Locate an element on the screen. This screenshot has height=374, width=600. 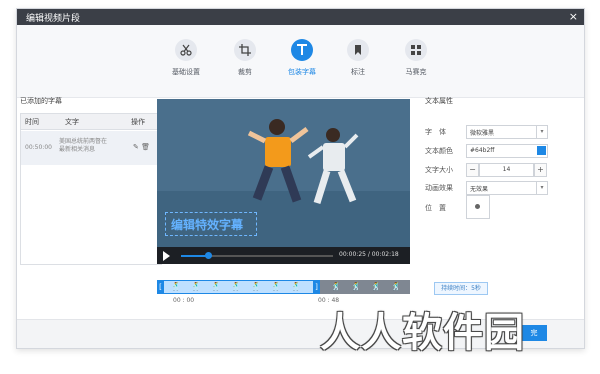
effect-select: 无效果 ▾ is located at coordinates (507, 188).